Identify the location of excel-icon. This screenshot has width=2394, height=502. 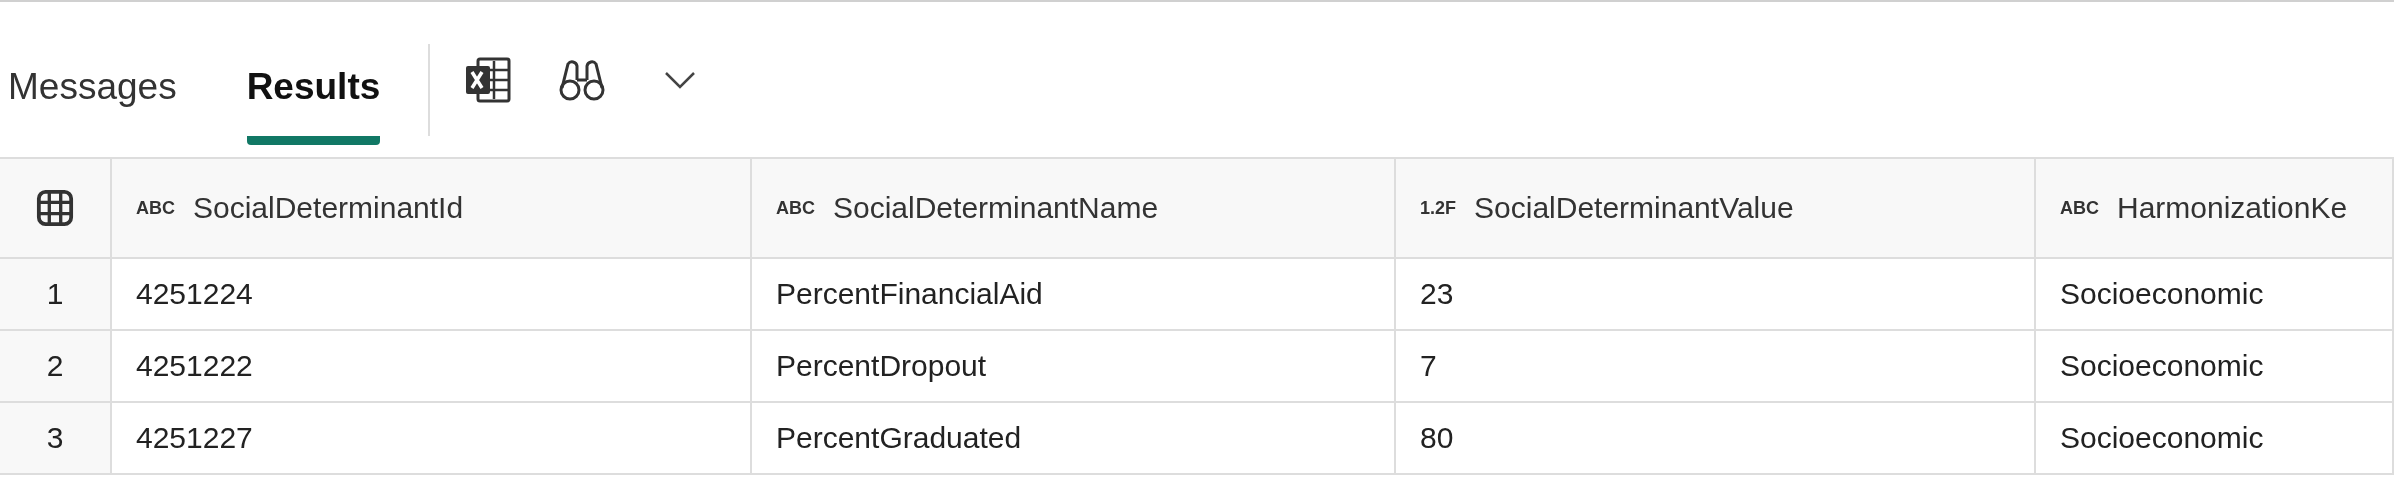
(488, 79).